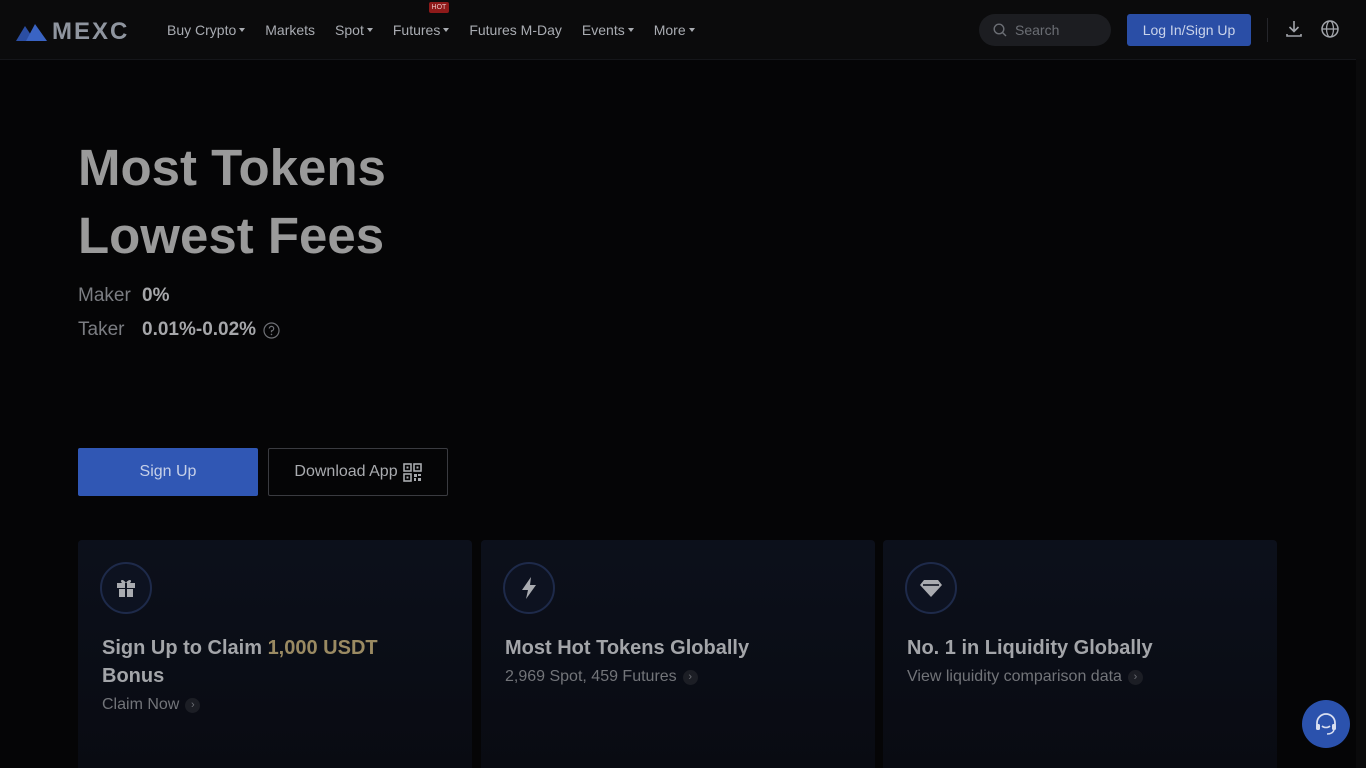 This screenshot has height=768, width=1366. I want to click on bonus-amount: 1,000 USDT, so click(322, 648).